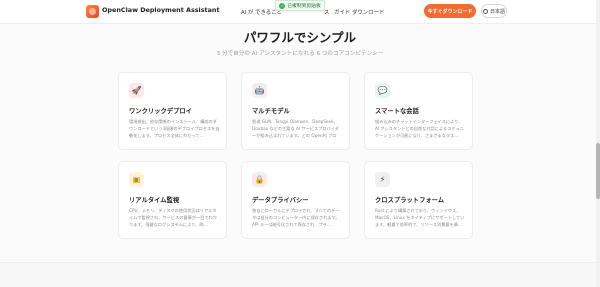 This screenshot has height=287, width=600. What do you see at coordinates (368, 12) in the screenshot?
I see `nav-link-download: ダウンロード` at bounding box center [368, 12].